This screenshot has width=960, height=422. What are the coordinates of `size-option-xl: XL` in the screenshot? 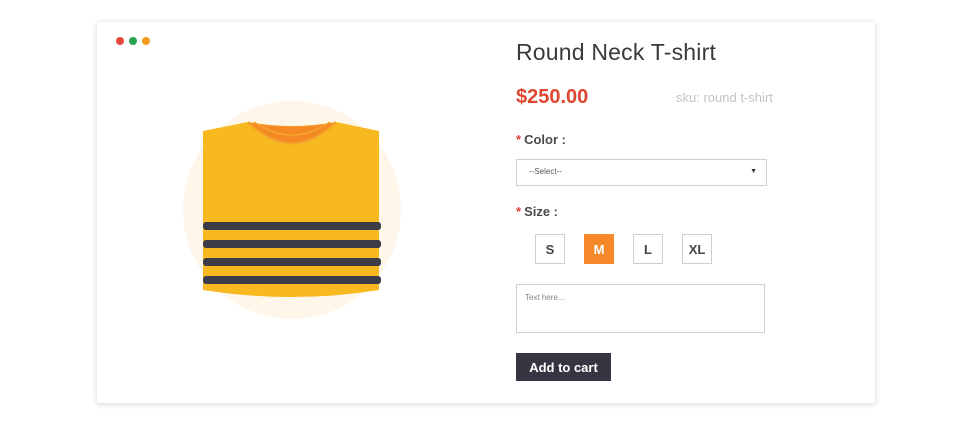 It's located at (697, 249).